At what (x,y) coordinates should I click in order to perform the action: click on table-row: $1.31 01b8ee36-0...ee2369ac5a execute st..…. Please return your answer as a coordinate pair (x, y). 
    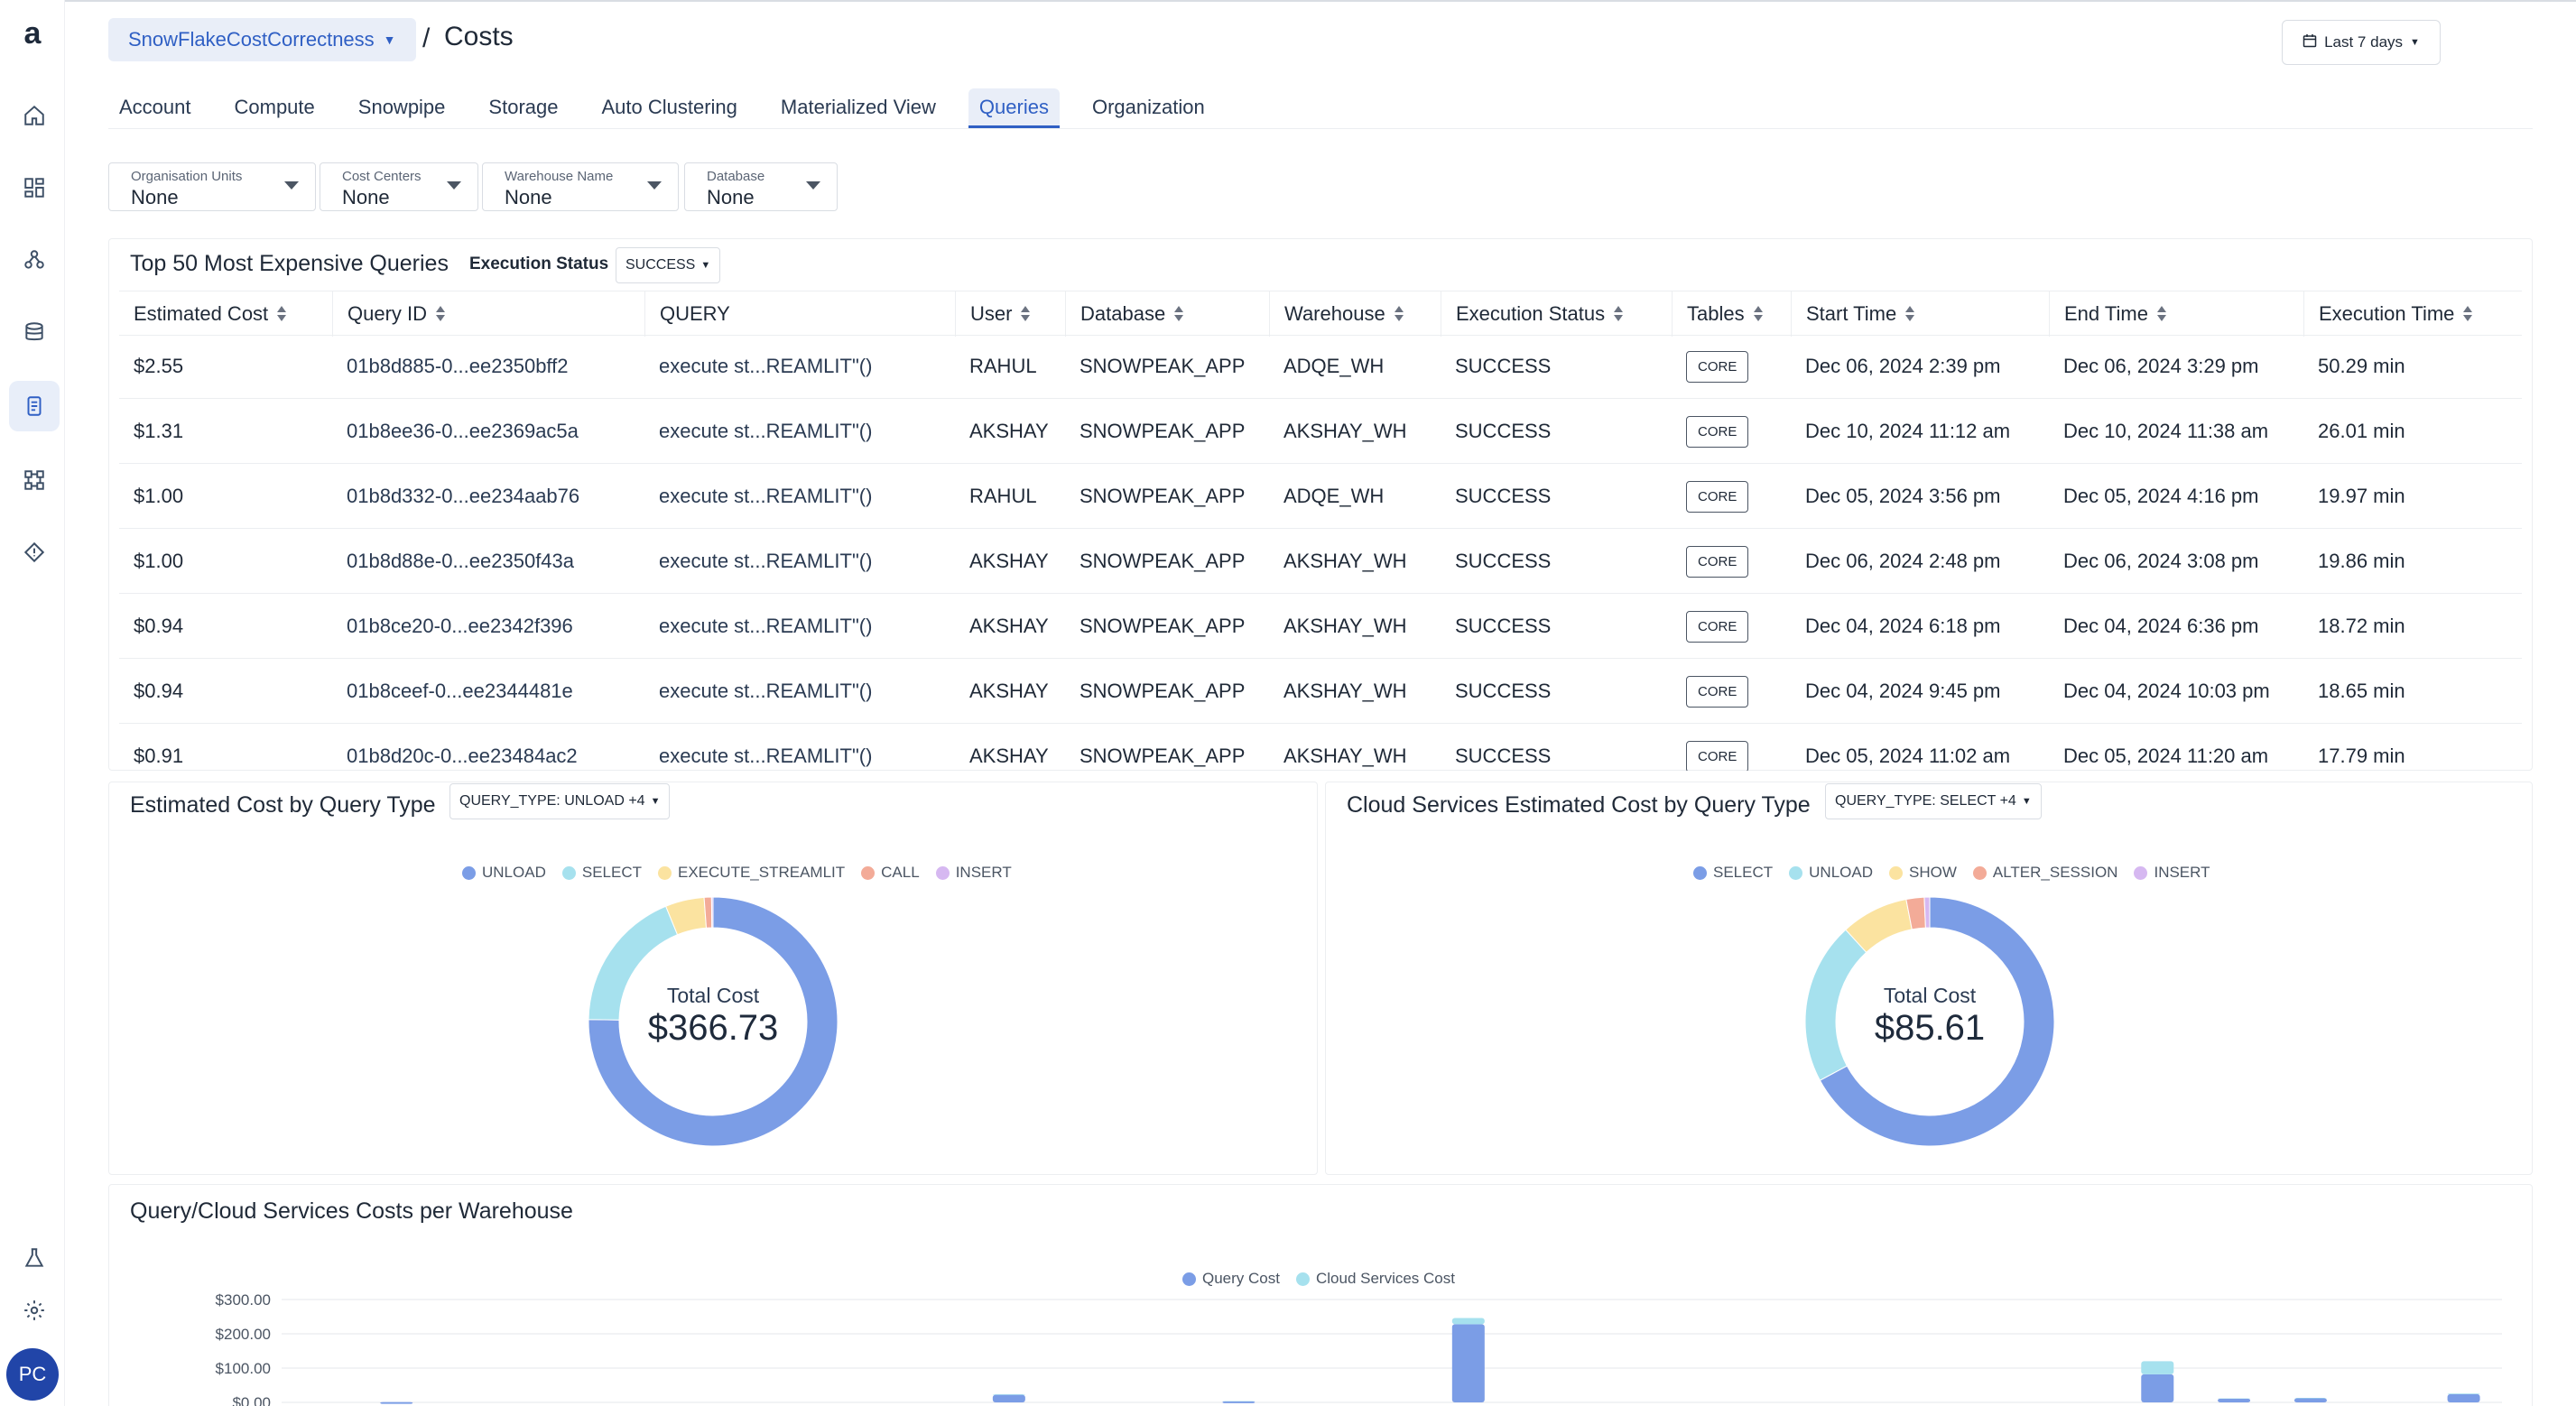
    Looking at the image, I should click on (1320, 431).